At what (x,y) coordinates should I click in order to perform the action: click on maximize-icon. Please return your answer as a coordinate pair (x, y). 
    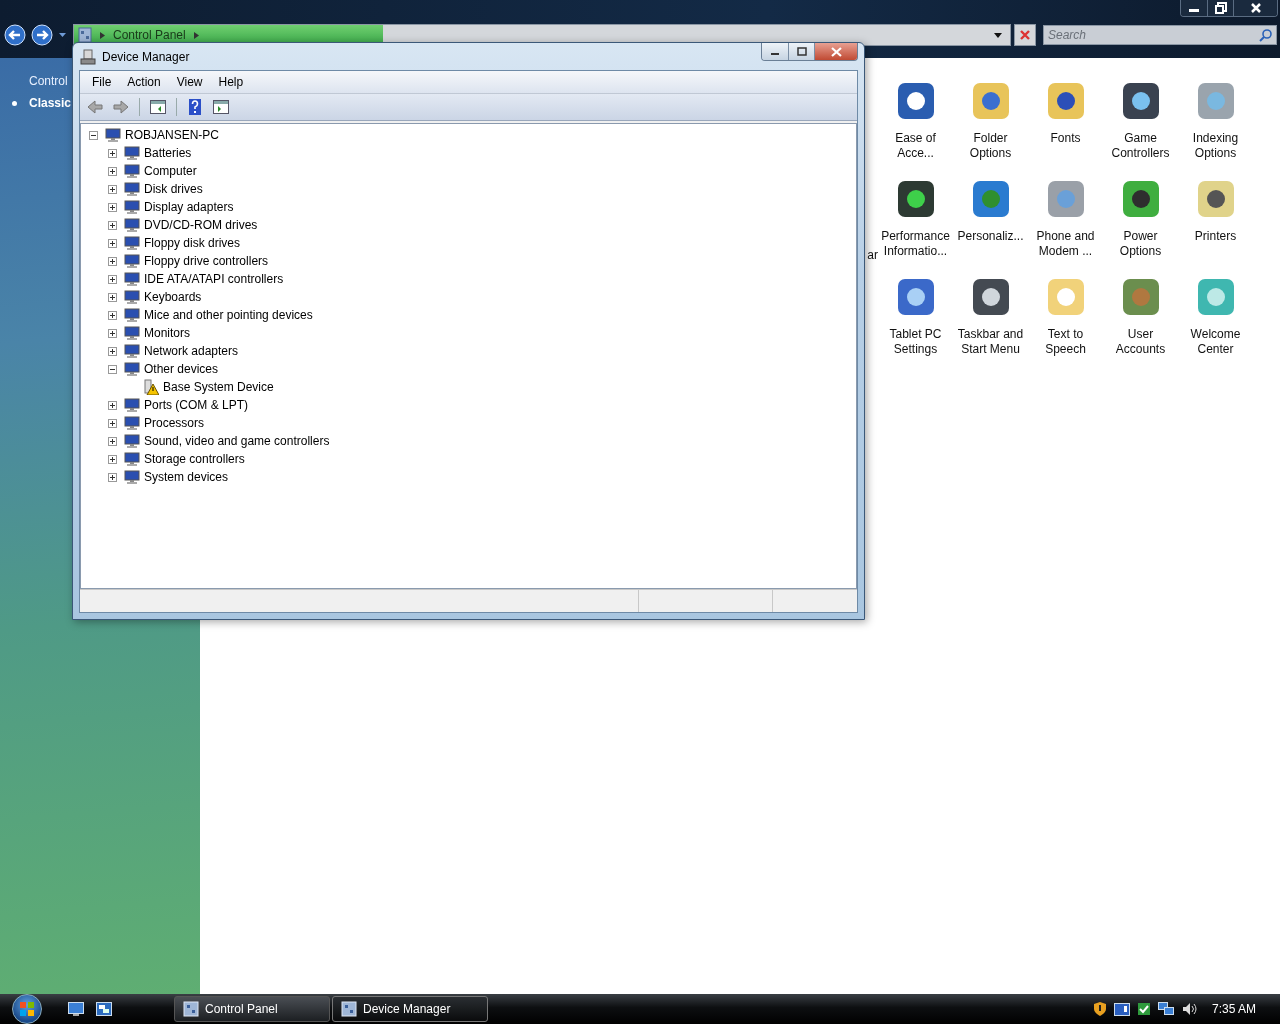
    Looking at the image, I should click on (801, 51).